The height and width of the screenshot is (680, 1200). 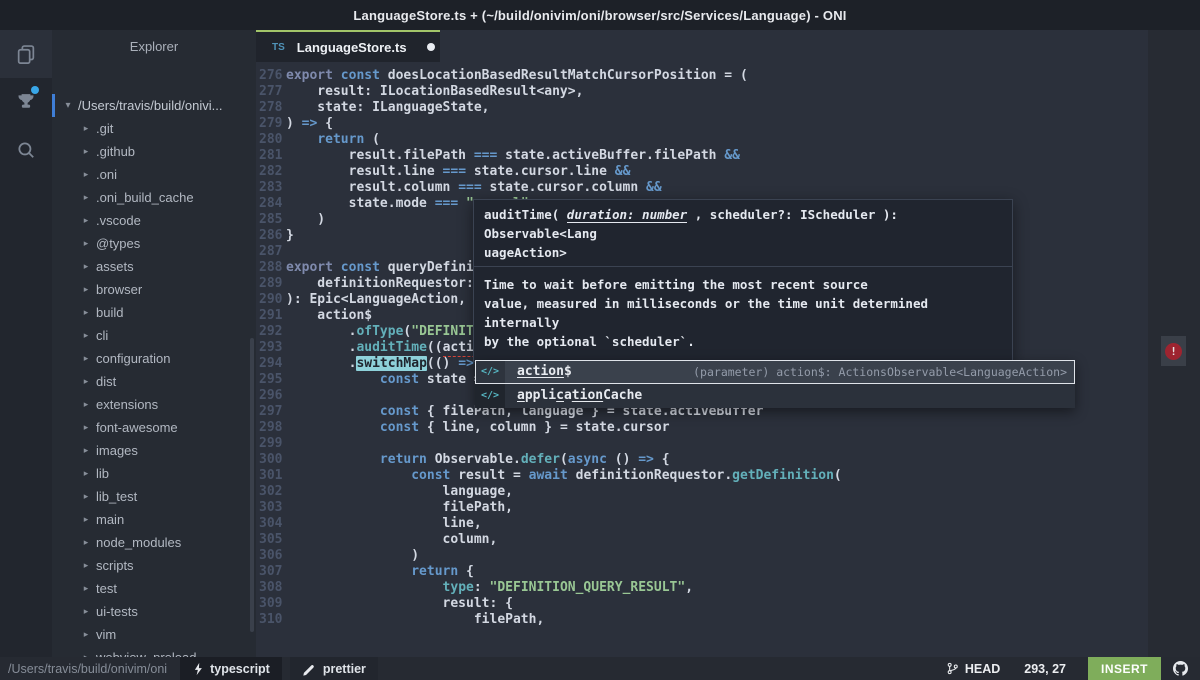 I want to click on tree-item-cli: ▸ cli, so click(x=154, y=335).